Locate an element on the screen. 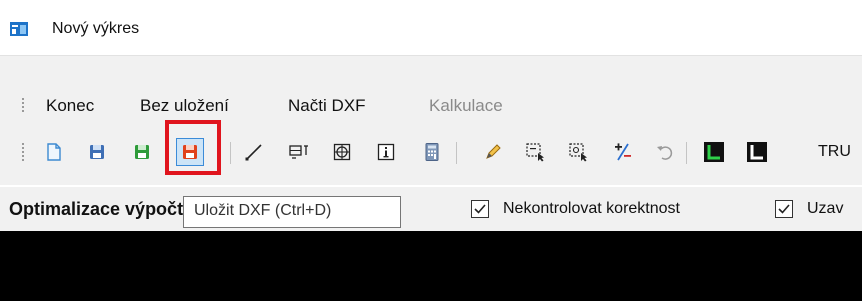 Image resolution: width=862 pixels, height=301 pixels. target-icon is located at coordinates (342, 152).